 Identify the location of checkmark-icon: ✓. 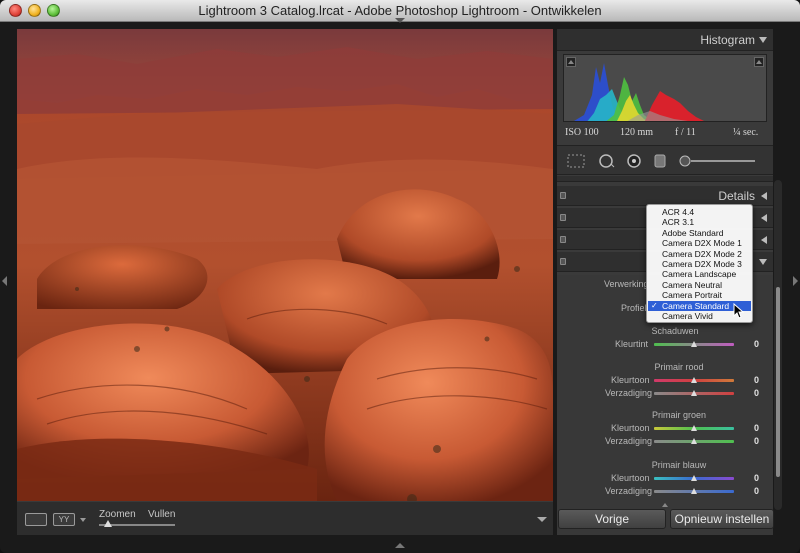
(654, 305).